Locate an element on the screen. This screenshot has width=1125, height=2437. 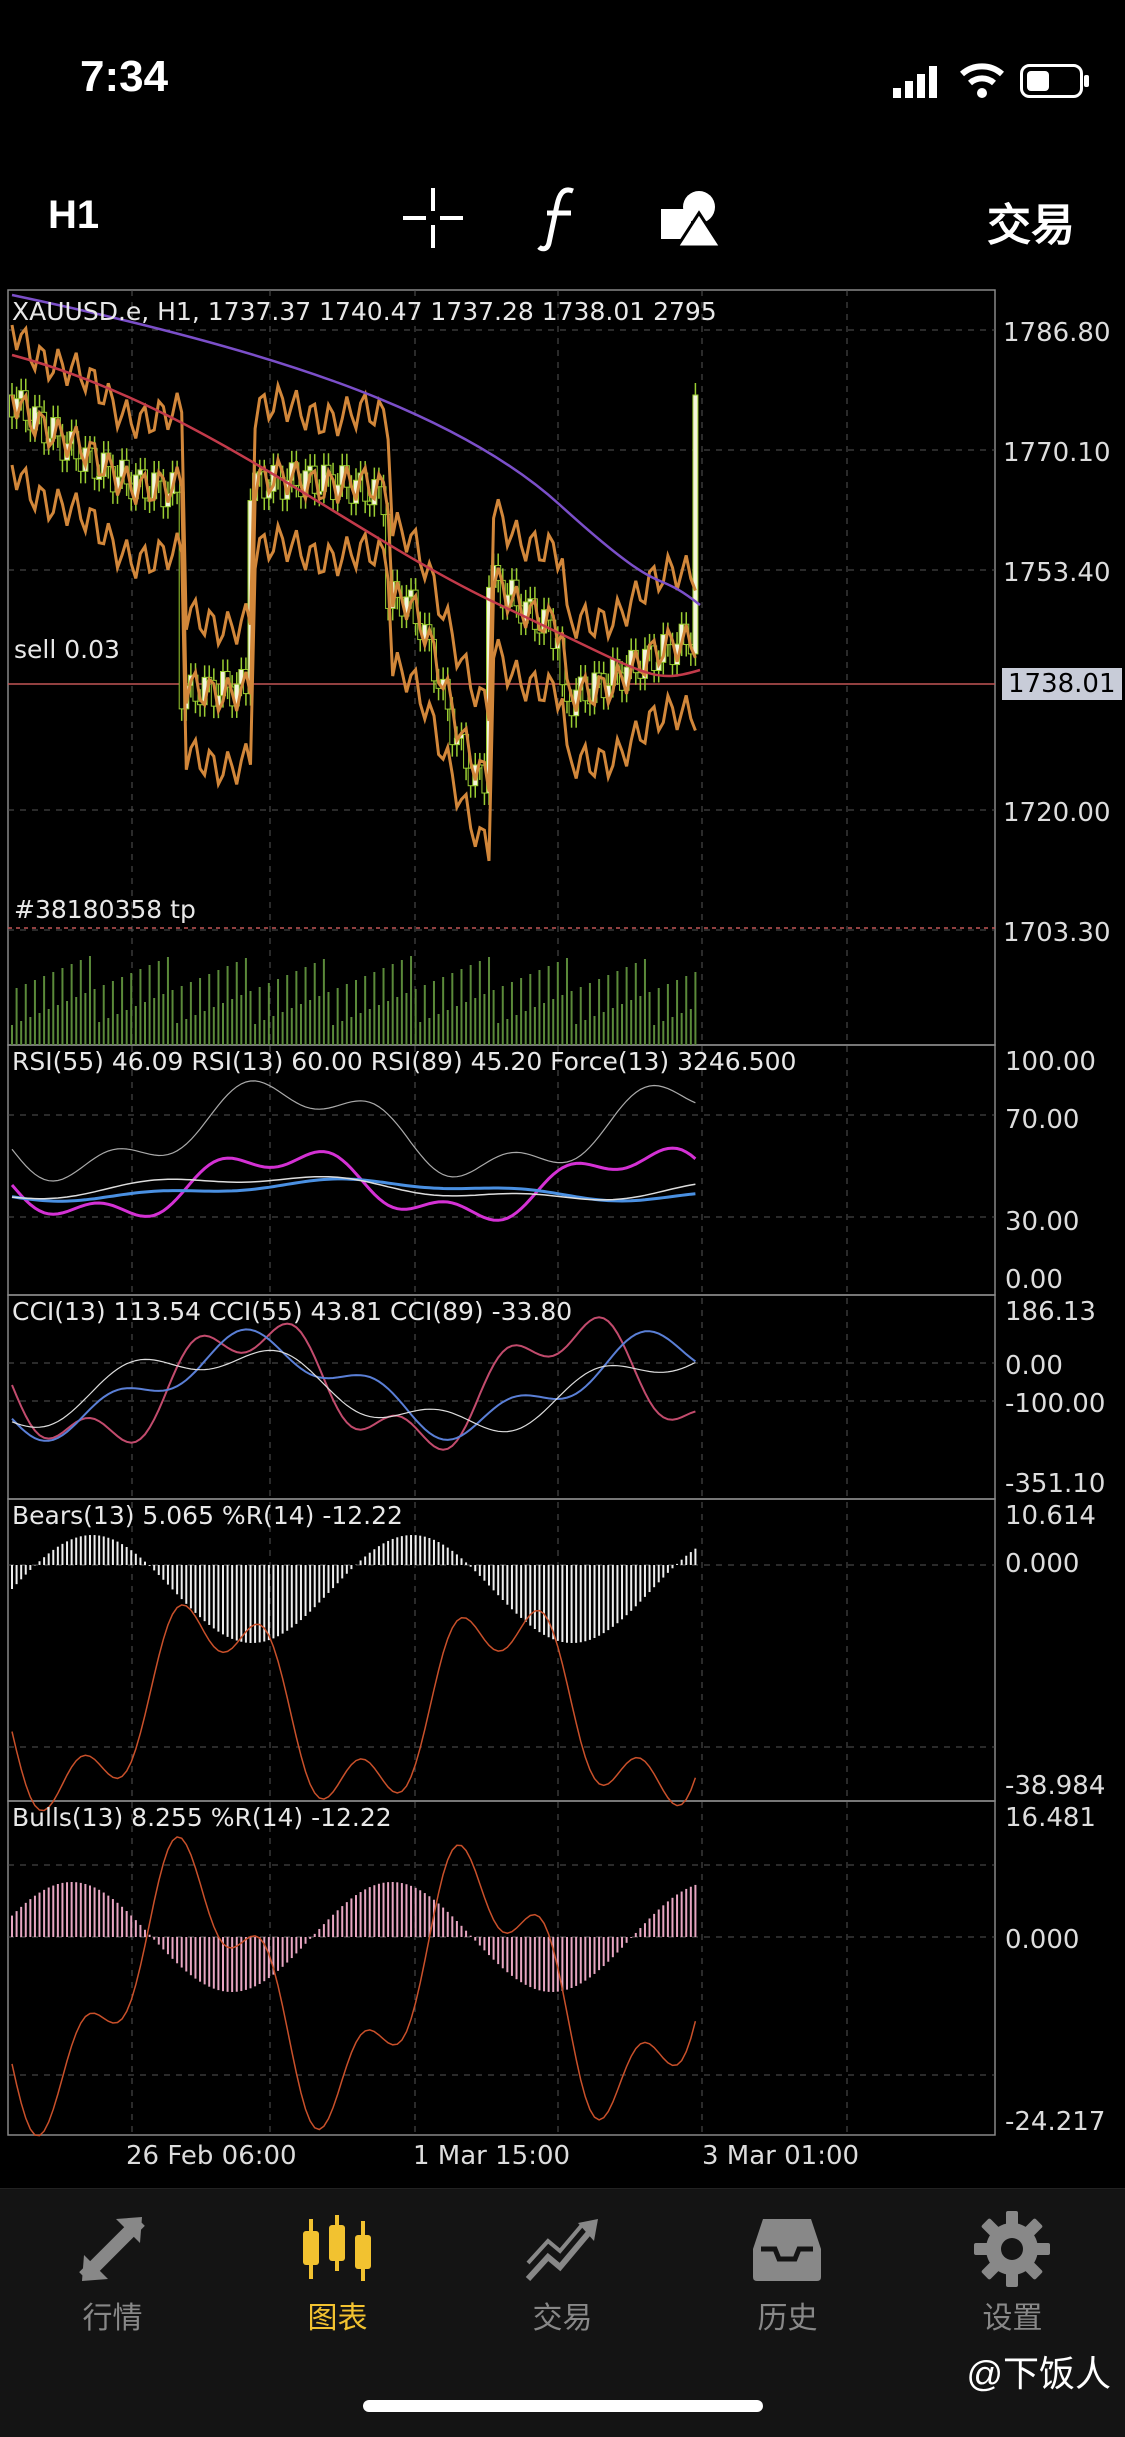
rsi-axis-label: 100.00 is located at coordinates (1050, 1062).